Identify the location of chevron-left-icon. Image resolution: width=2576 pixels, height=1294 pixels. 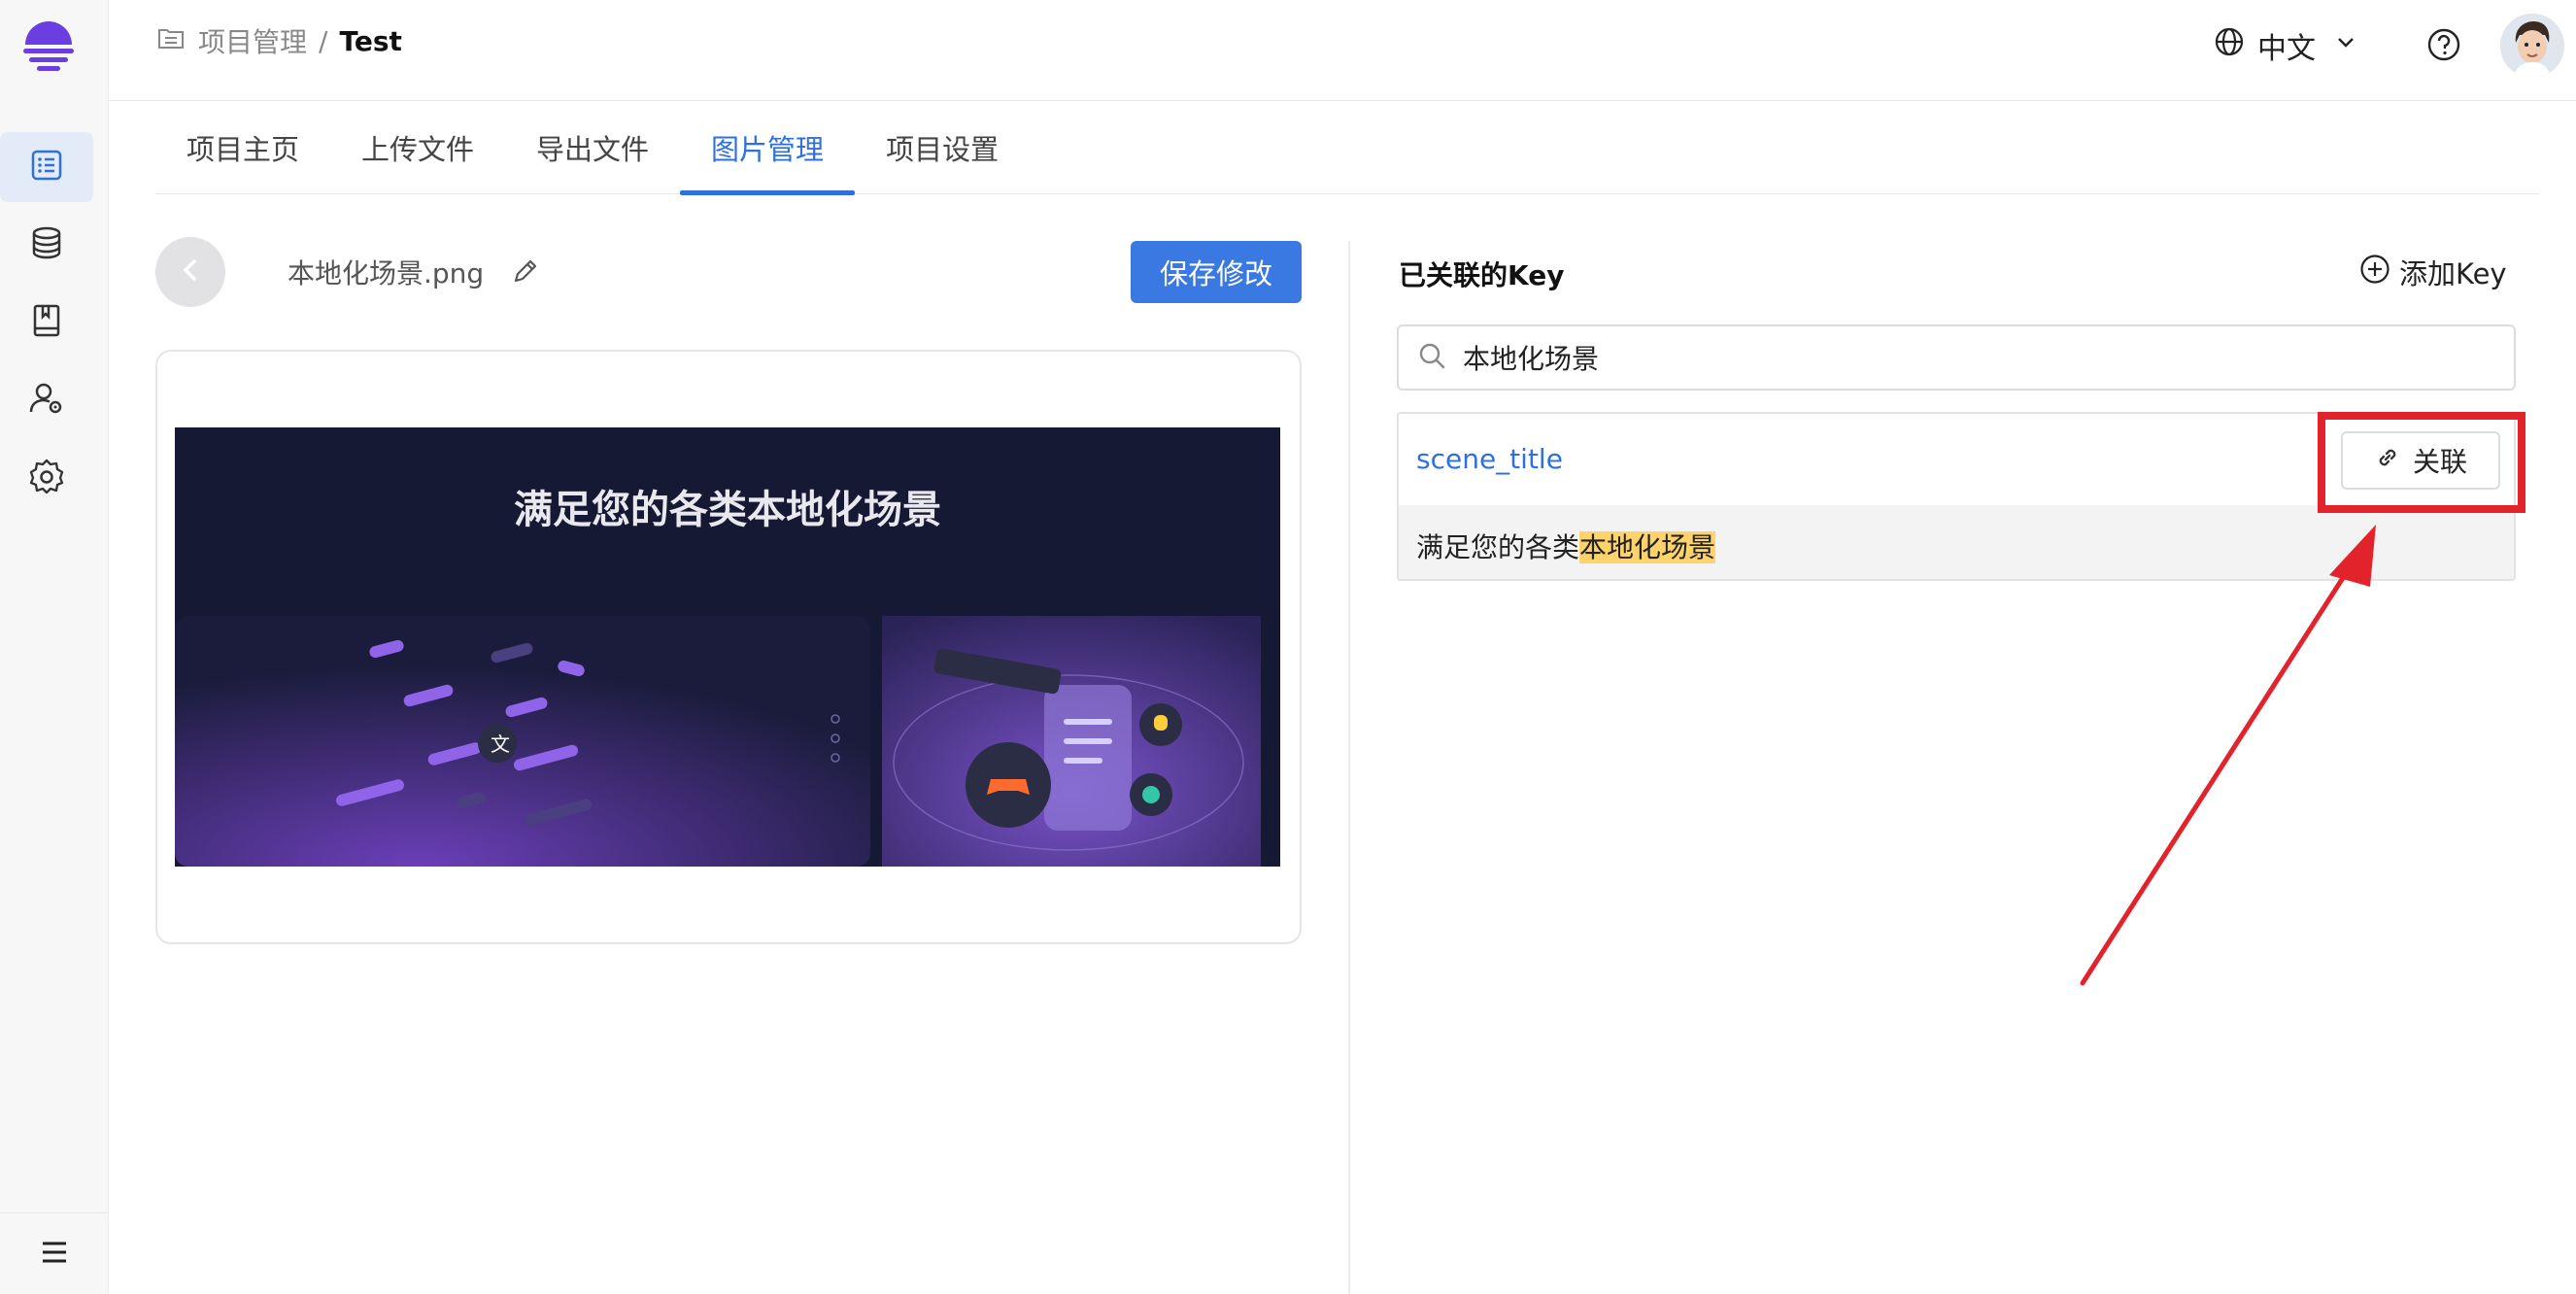
(190, 272).